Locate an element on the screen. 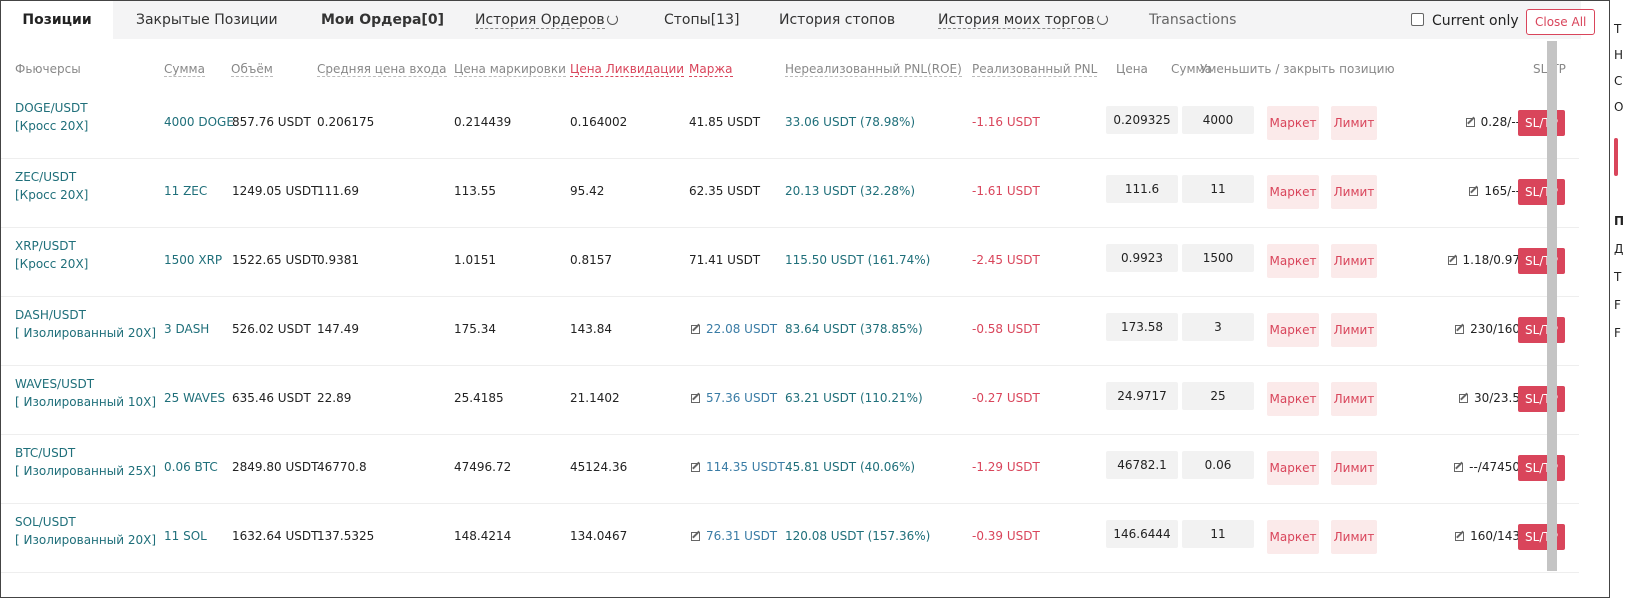 The image size is (1632, 600). unrealized-pnl-value: 115.50 USDT (161.74%) is located at coordinates (858, 260).